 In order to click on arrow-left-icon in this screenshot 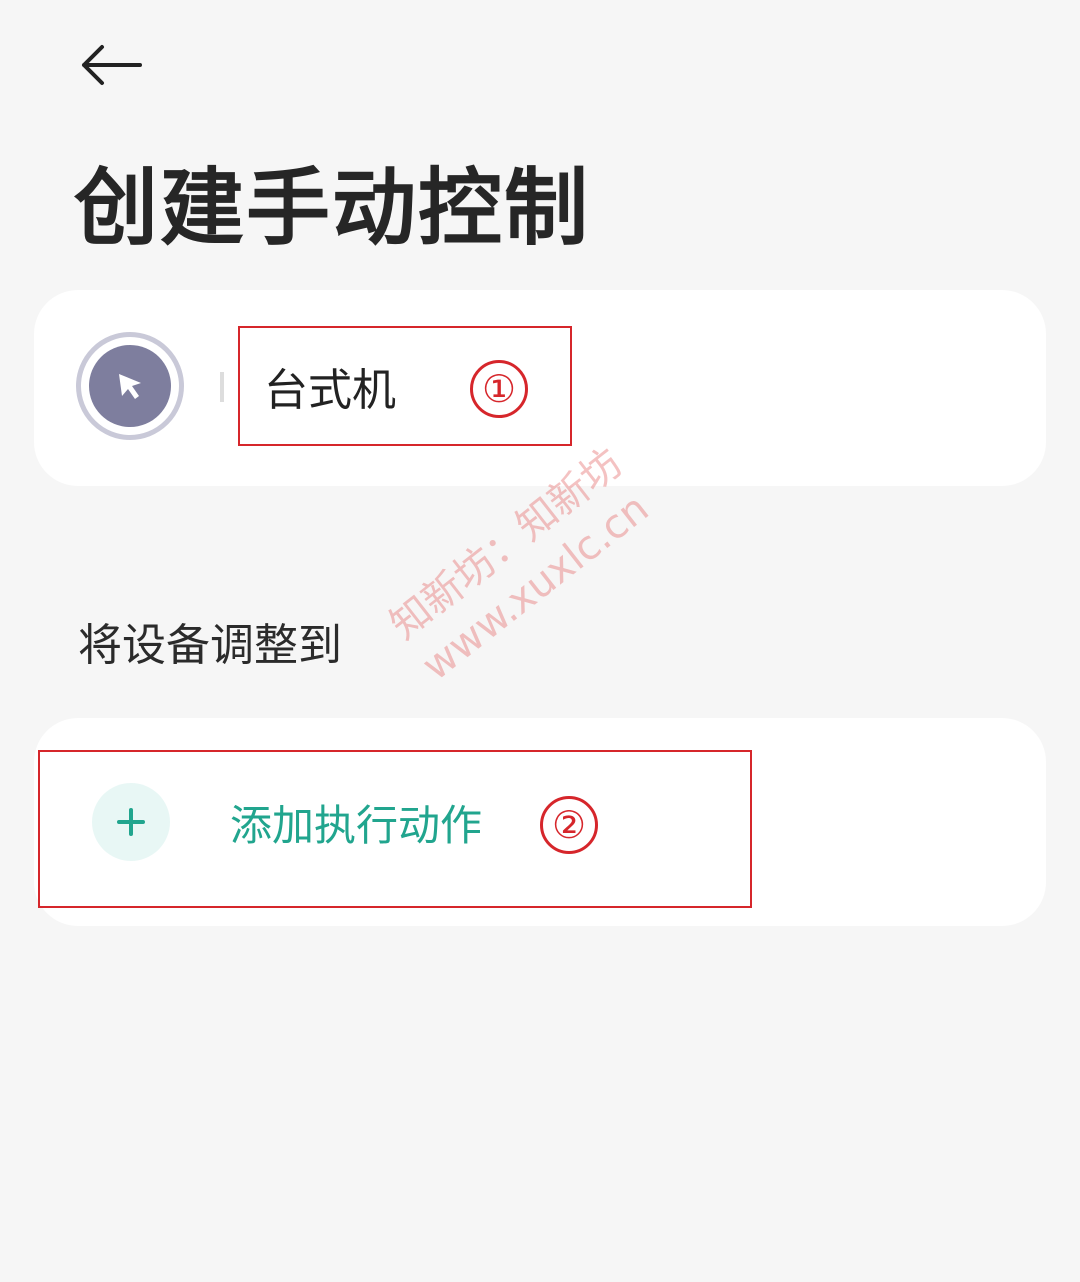, I will do `click(110, 67)`.